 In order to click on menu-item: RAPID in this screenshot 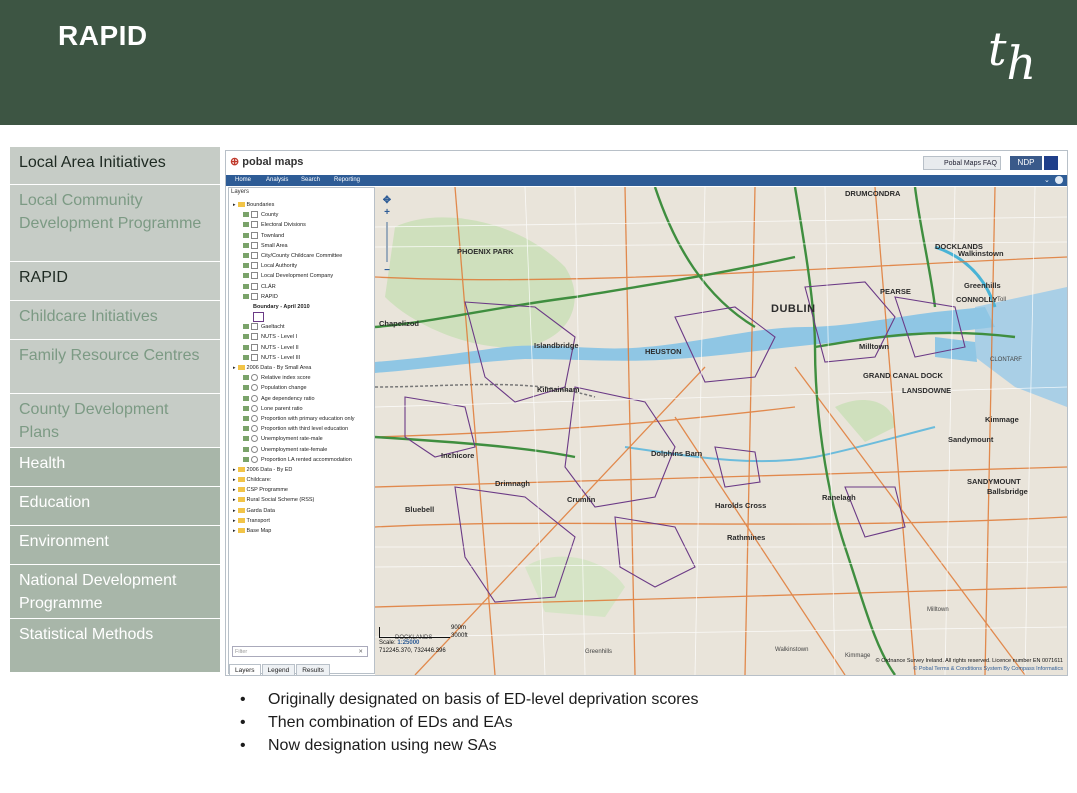, I will do `click(115, 281)`.